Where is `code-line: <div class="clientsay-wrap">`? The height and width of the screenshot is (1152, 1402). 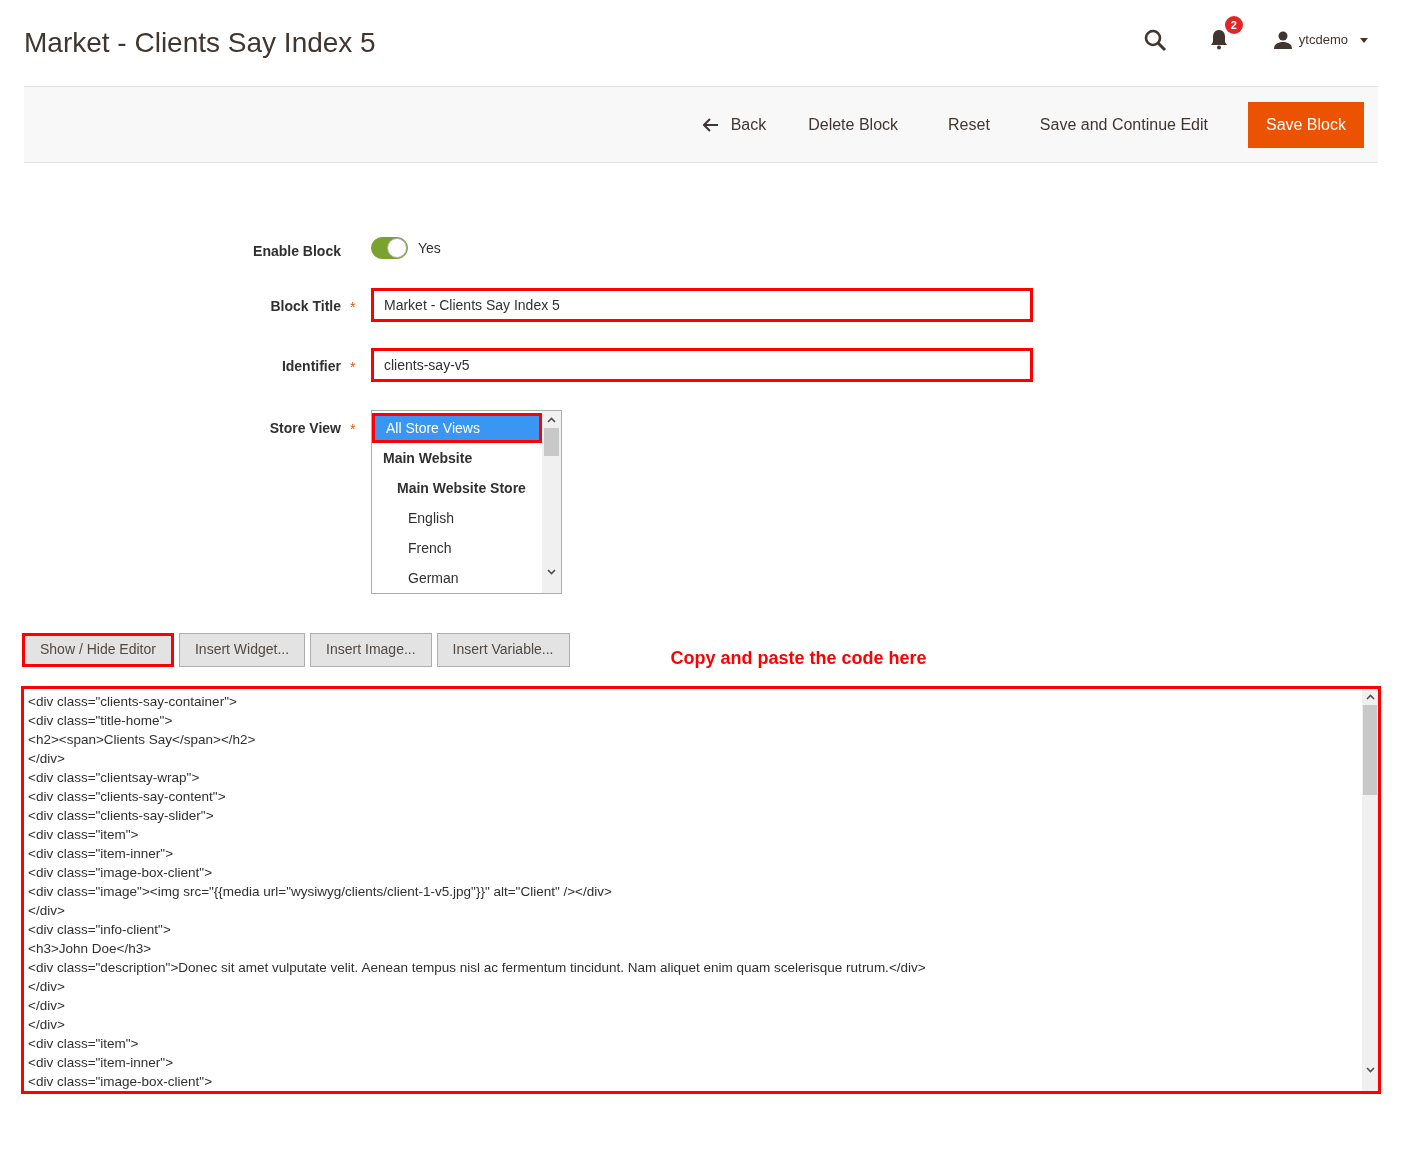 code-line: <div class="clientsay-wrap"> is located at coordinates (114, 778).